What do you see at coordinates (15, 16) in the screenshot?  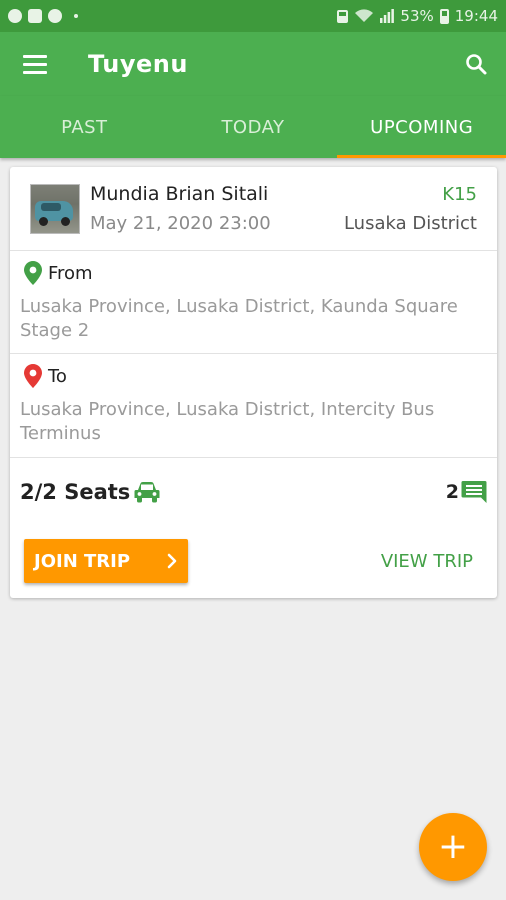 I see `messenger-icon` at bounding box center [15, 16].